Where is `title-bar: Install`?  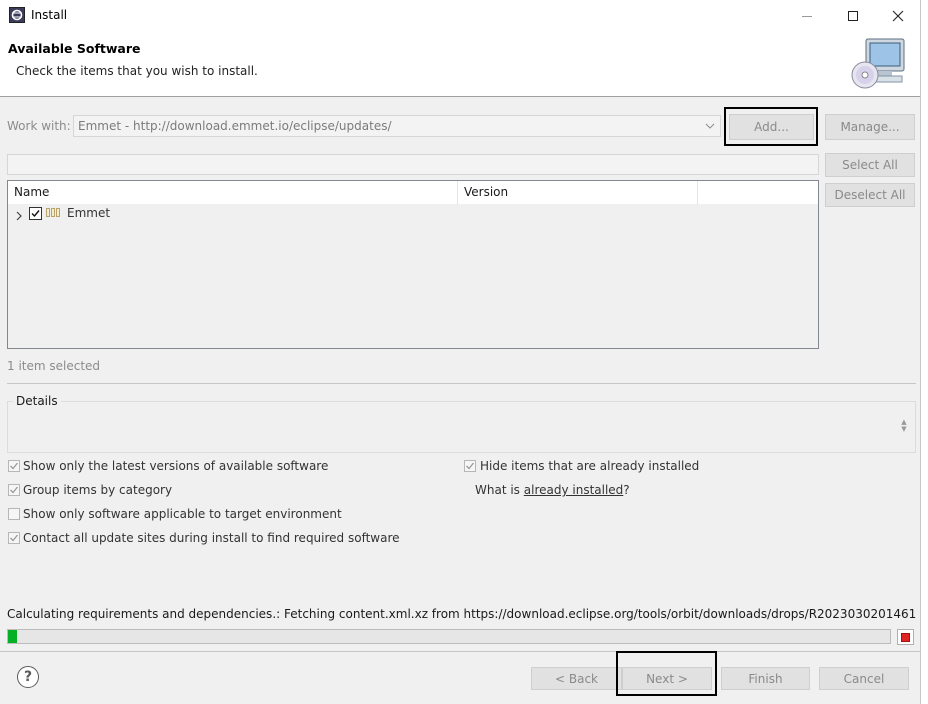 title-bar: Install is located at coordinates (461, 15).